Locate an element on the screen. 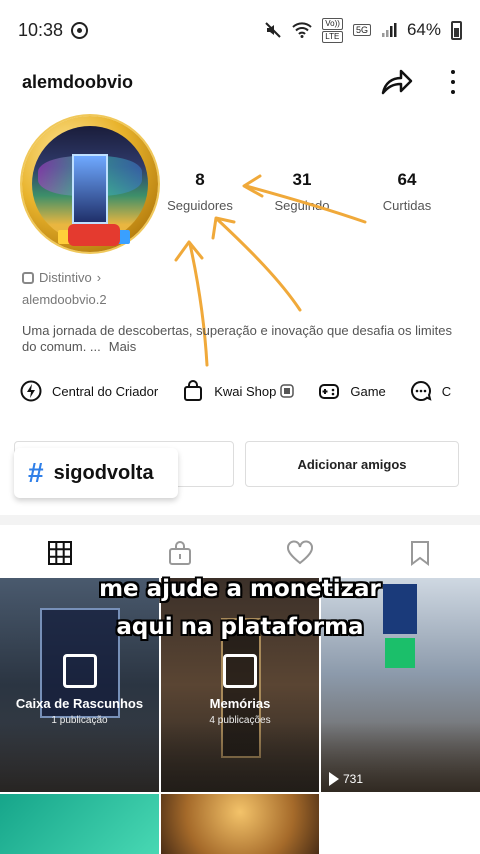 Image resolution: width=480 pixels, height=854 pixels. hashtag-label: sigodvolta is located at coordinates (103, 472).